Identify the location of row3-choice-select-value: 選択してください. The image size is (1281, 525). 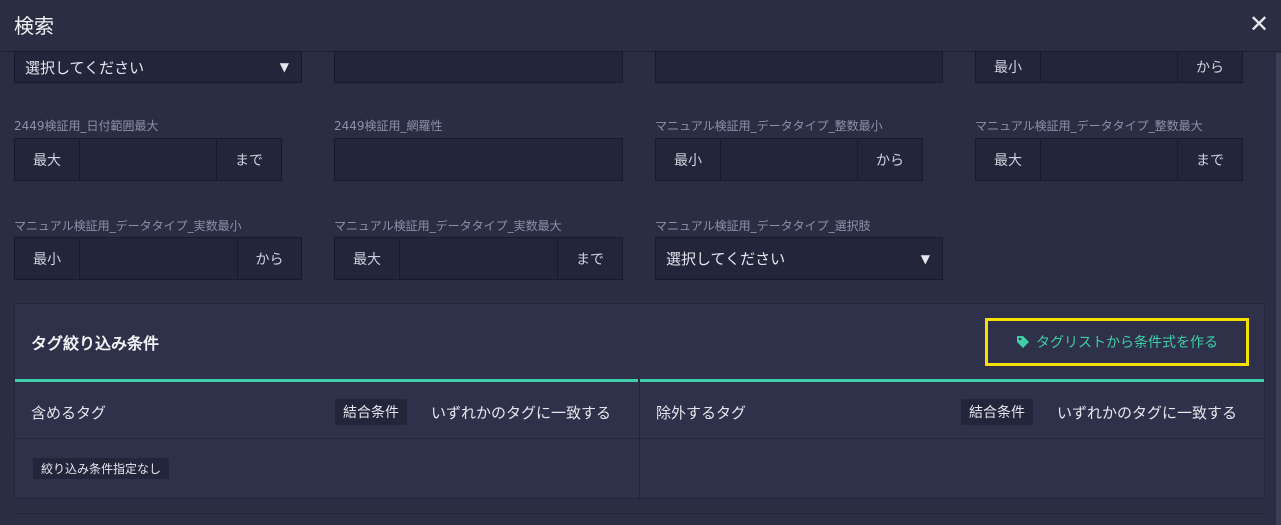
(726, 259).